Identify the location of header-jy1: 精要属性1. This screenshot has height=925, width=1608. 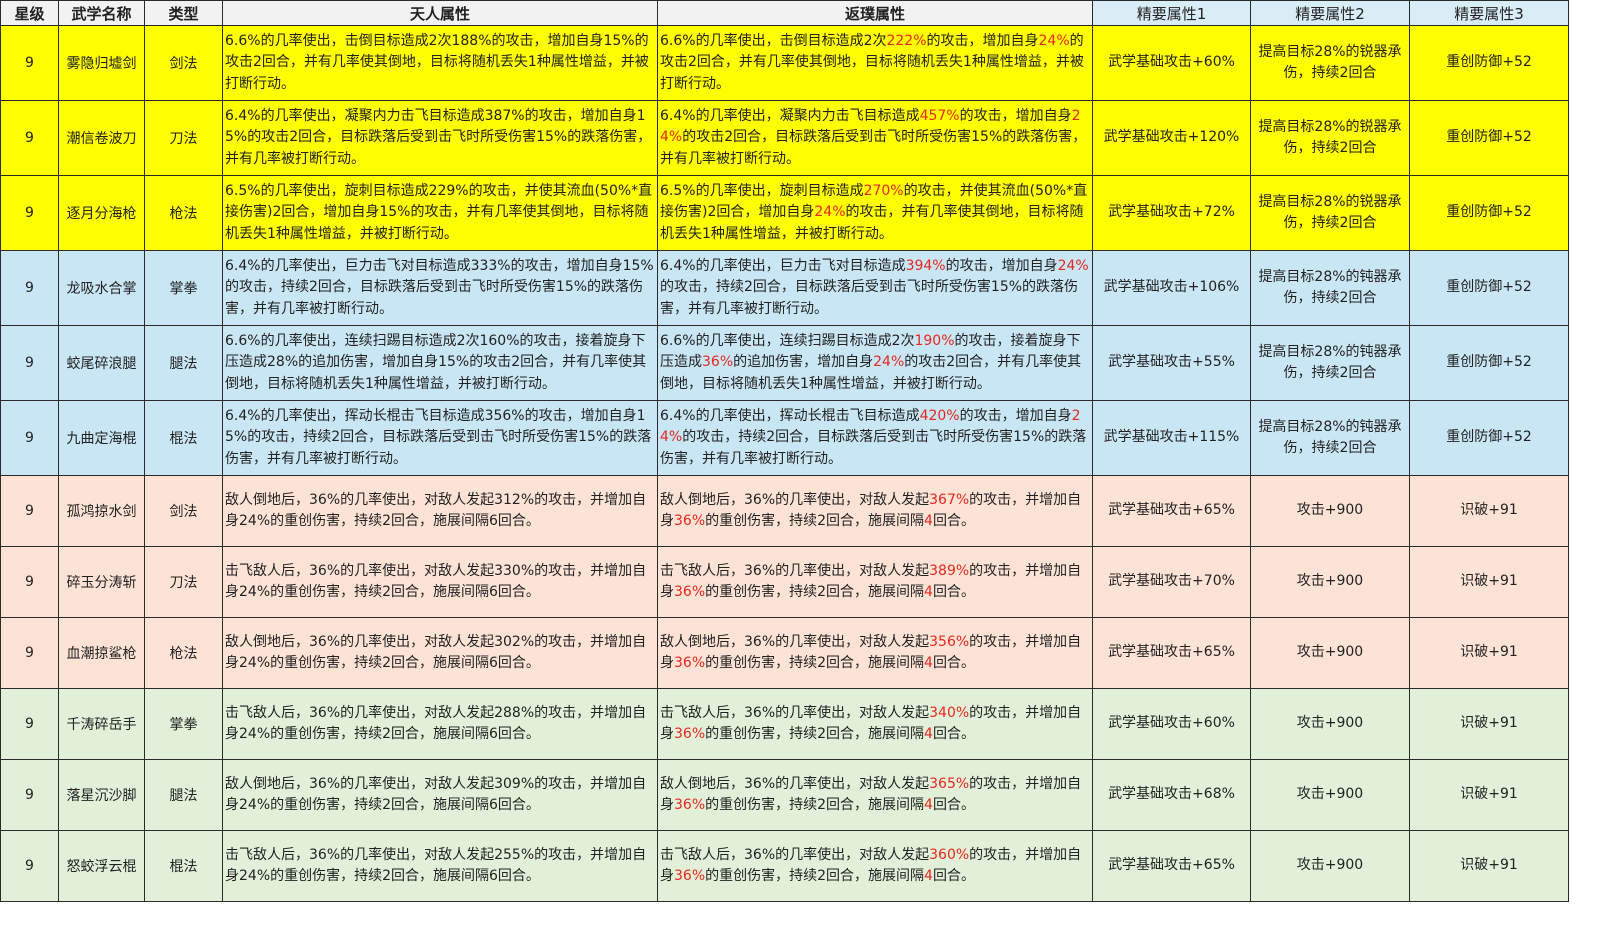
(1171, 13).